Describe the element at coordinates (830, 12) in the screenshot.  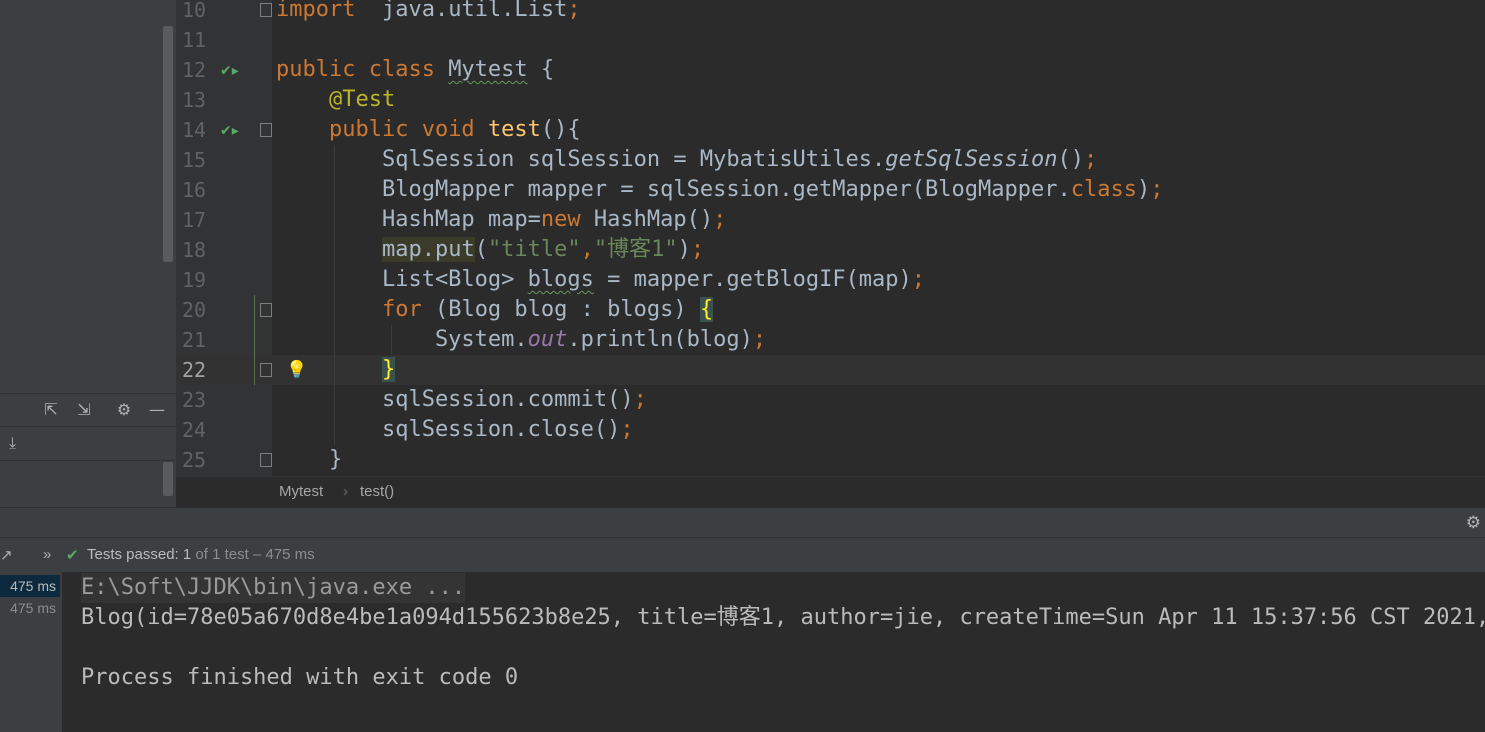
I see `code-line: 10 import java.util.List;` at that location.